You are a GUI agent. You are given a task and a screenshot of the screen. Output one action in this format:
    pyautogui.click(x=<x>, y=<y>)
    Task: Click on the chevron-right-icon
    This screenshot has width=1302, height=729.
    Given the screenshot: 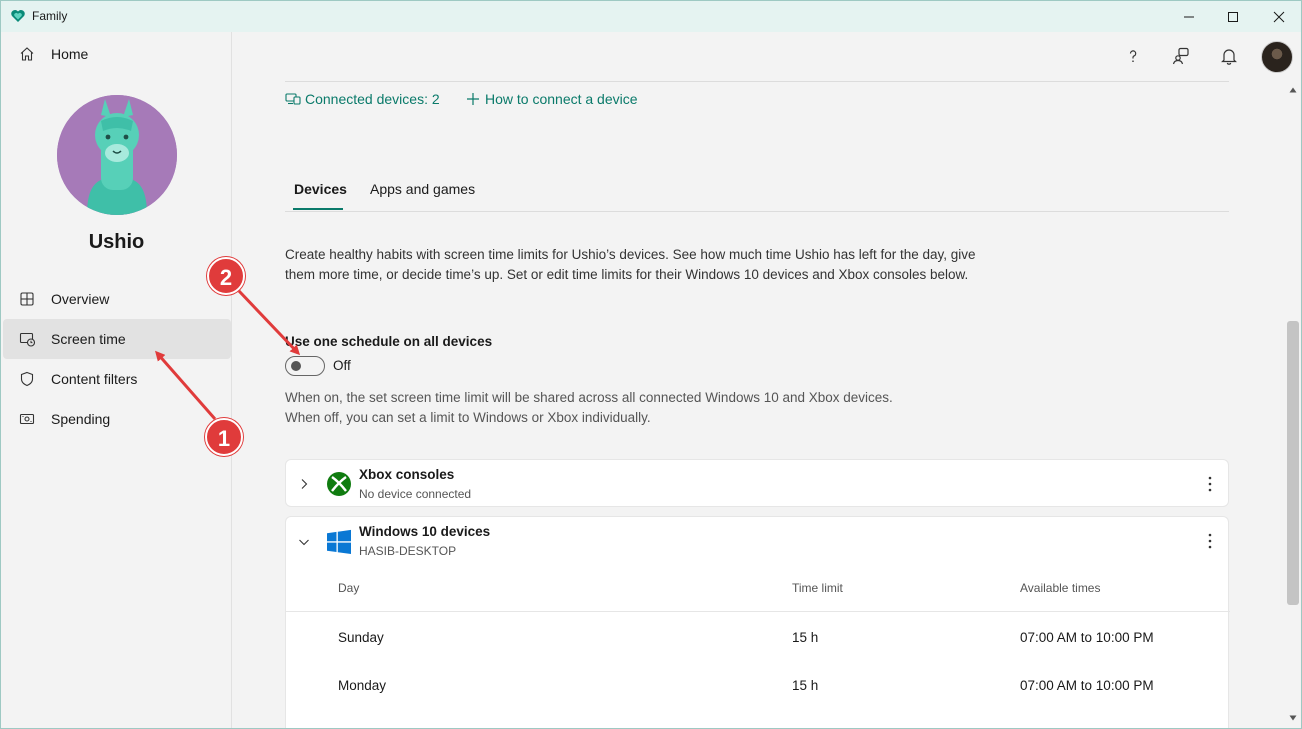 What is the action you would take?
    pyautogui.click(x=304, y=484)
    